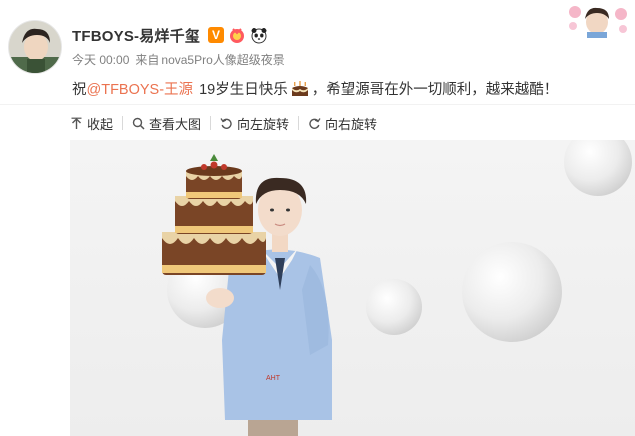  Describe the element at coordinates (237, 35) in the screenshot. I see `red-badge-icon` at that location.